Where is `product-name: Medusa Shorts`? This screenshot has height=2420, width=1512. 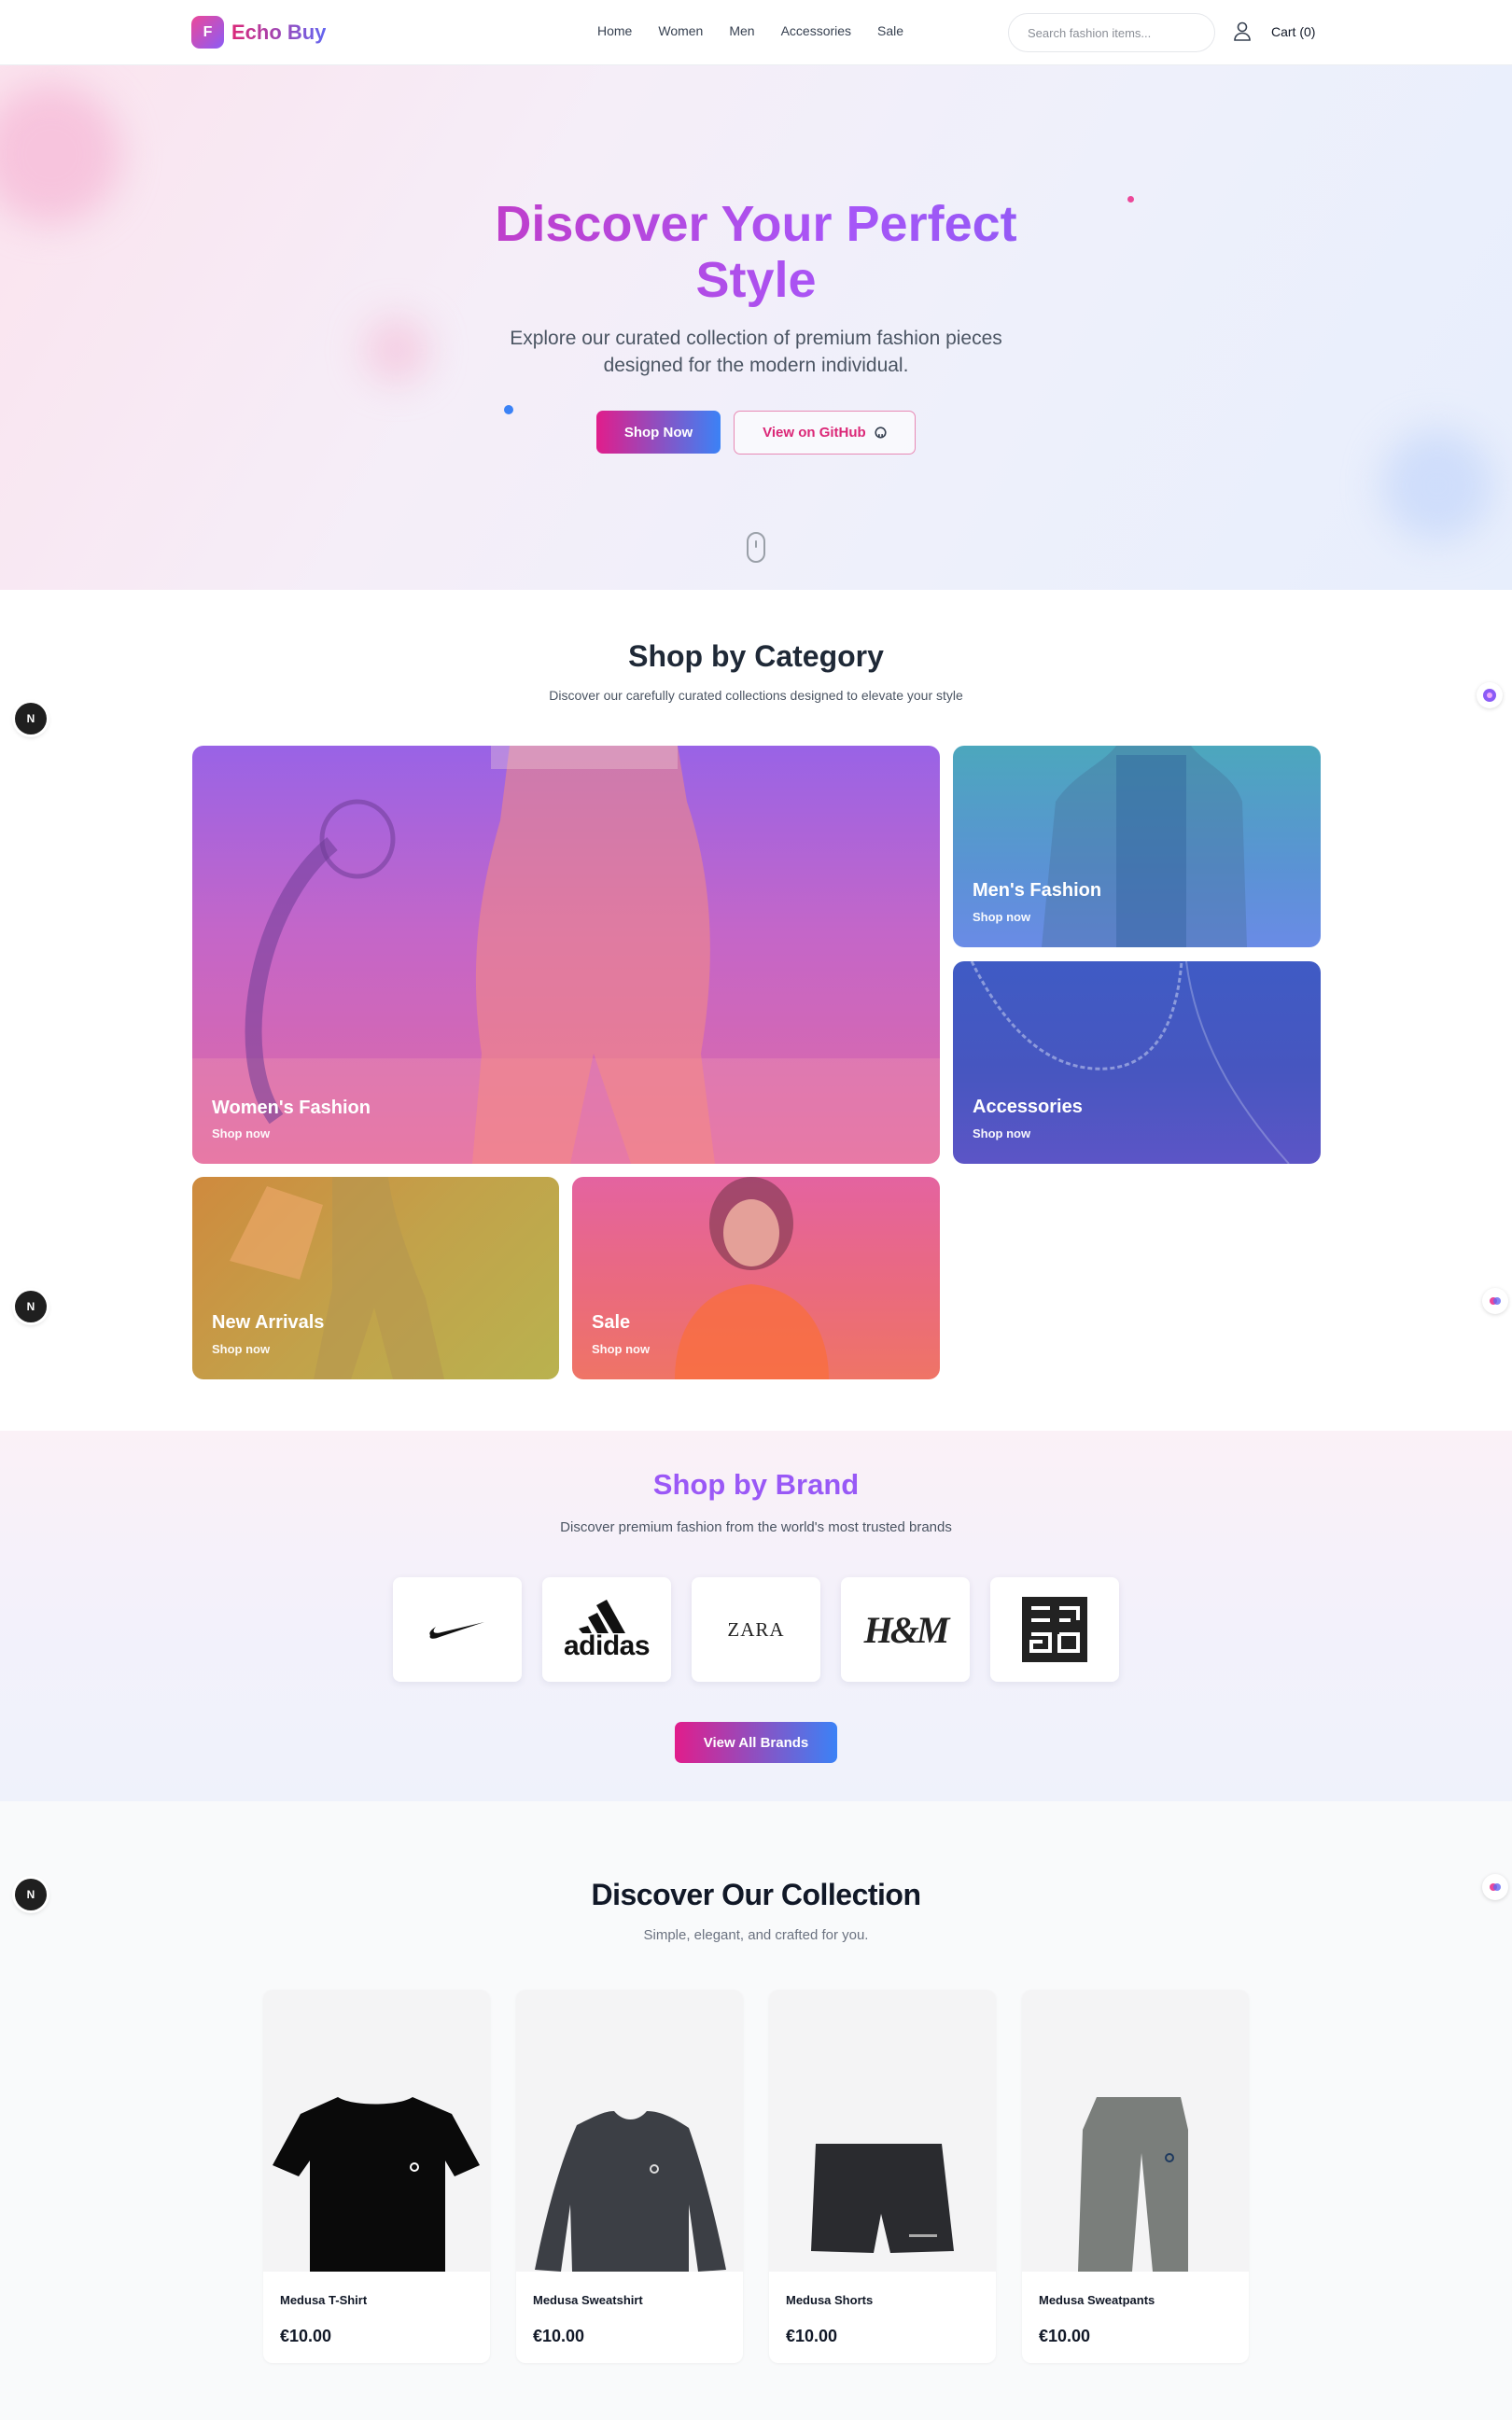
product-name: Medusa Shorts is located at coordinates (830, 2300).